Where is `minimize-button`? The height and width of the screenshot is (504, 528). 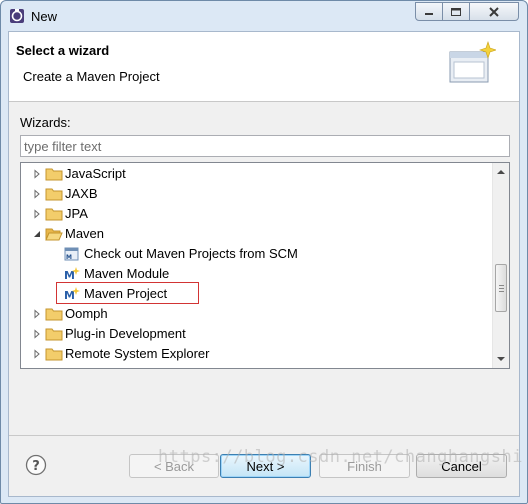
minimize-button is located at coordinates (429, 11).